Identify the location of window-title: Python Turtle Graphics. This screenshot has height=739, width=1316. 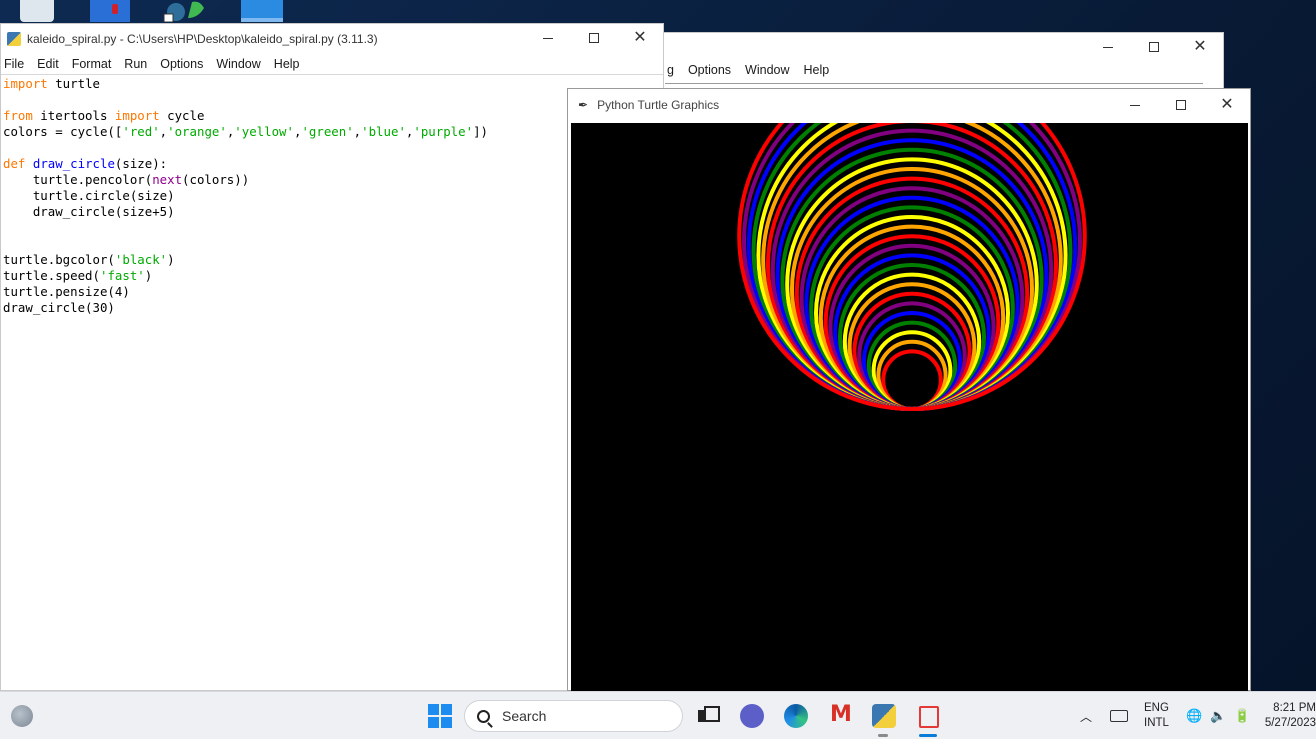
(658, 105).